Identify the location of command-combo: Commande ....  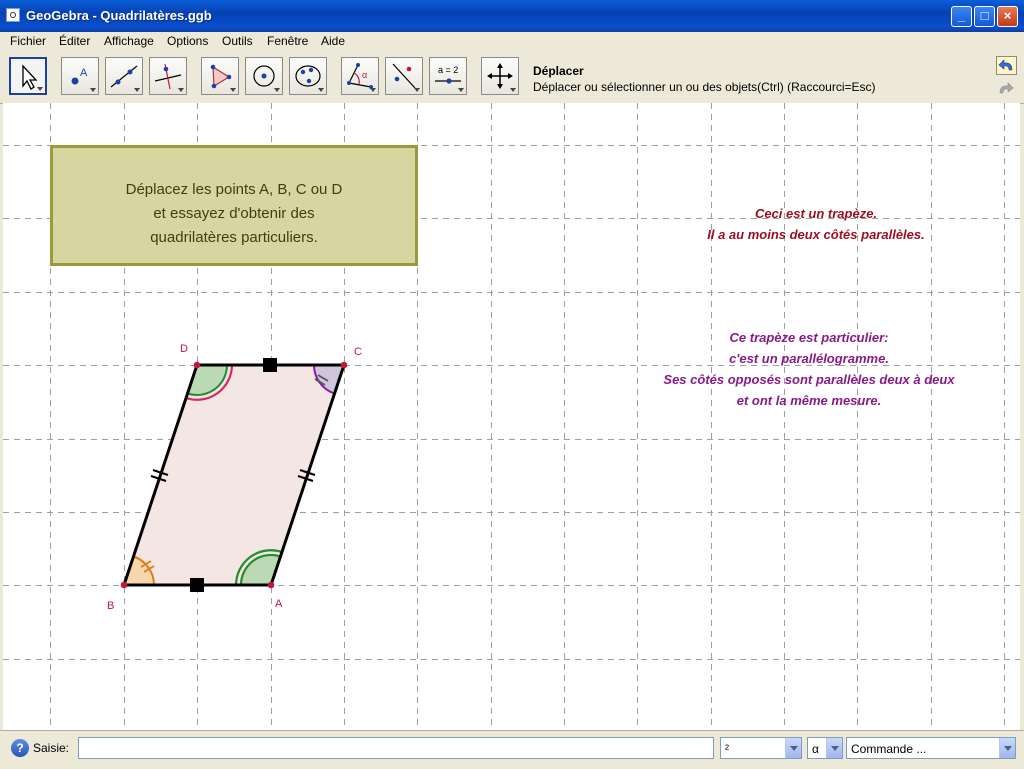
(931, 748).